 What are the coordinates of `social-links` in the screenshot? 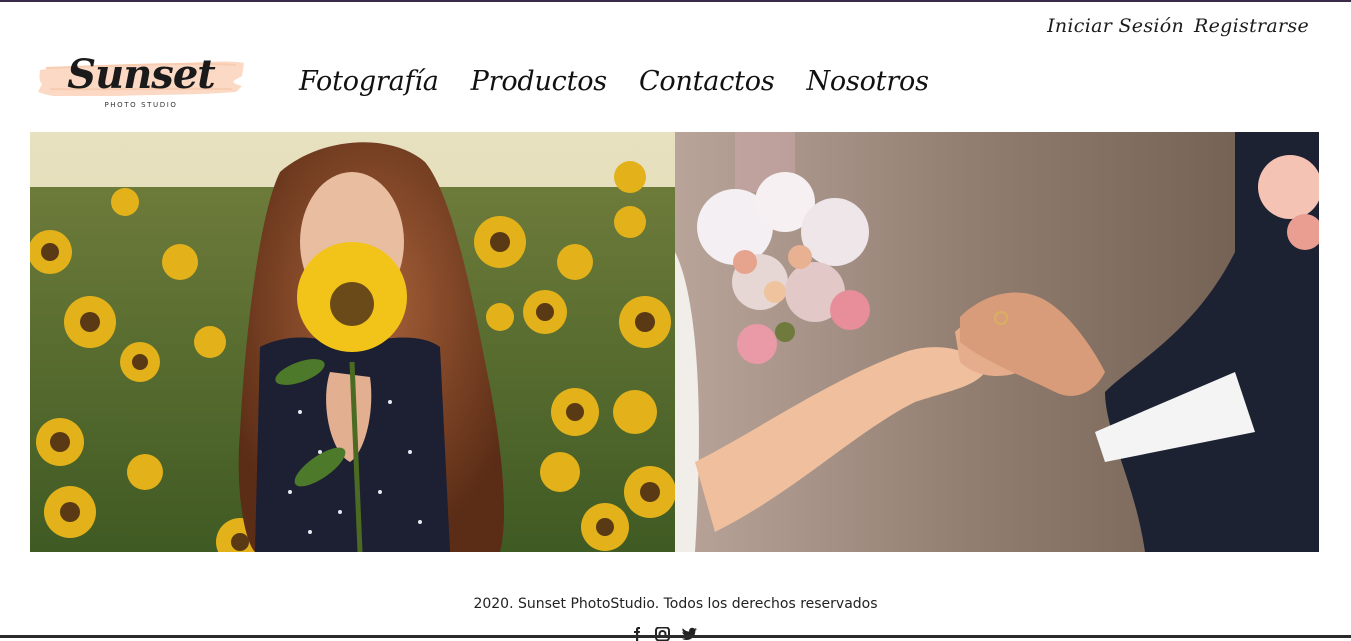 It's located at (663, 634).